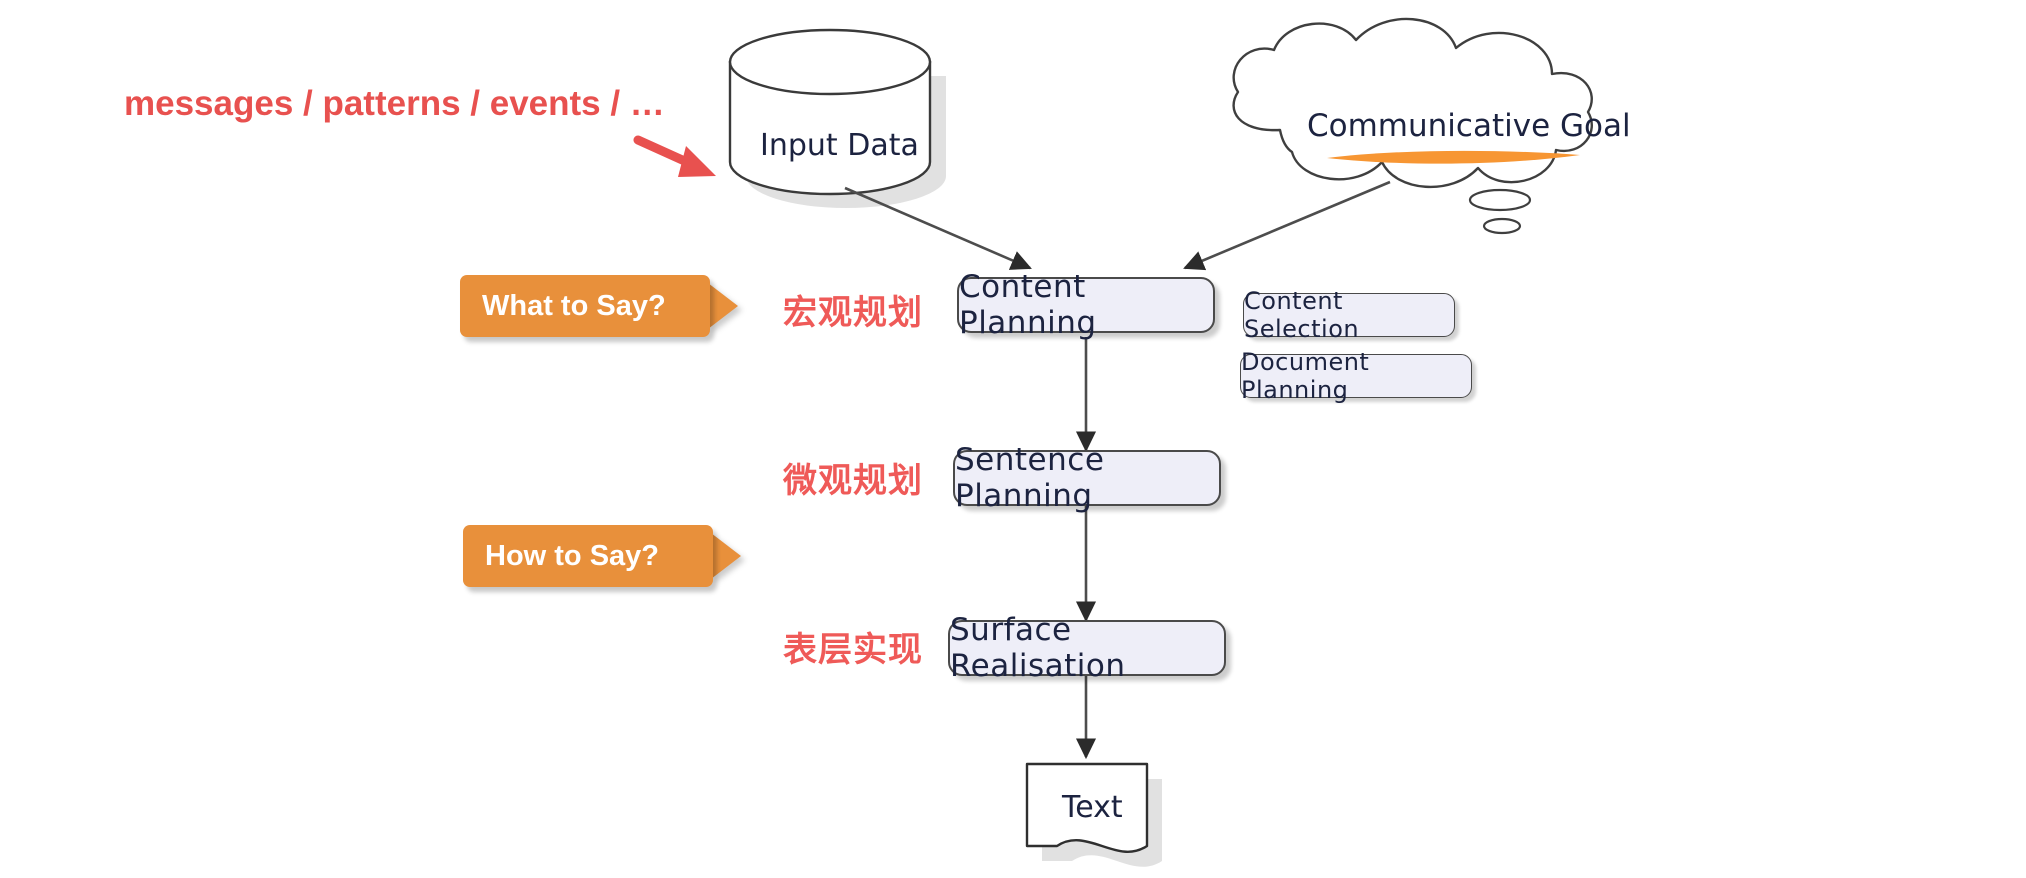  Describe the element at coordinates (1038, 648) in the screenshot. I see `node-surface-realisation-label: Surface Realisation` at that location.